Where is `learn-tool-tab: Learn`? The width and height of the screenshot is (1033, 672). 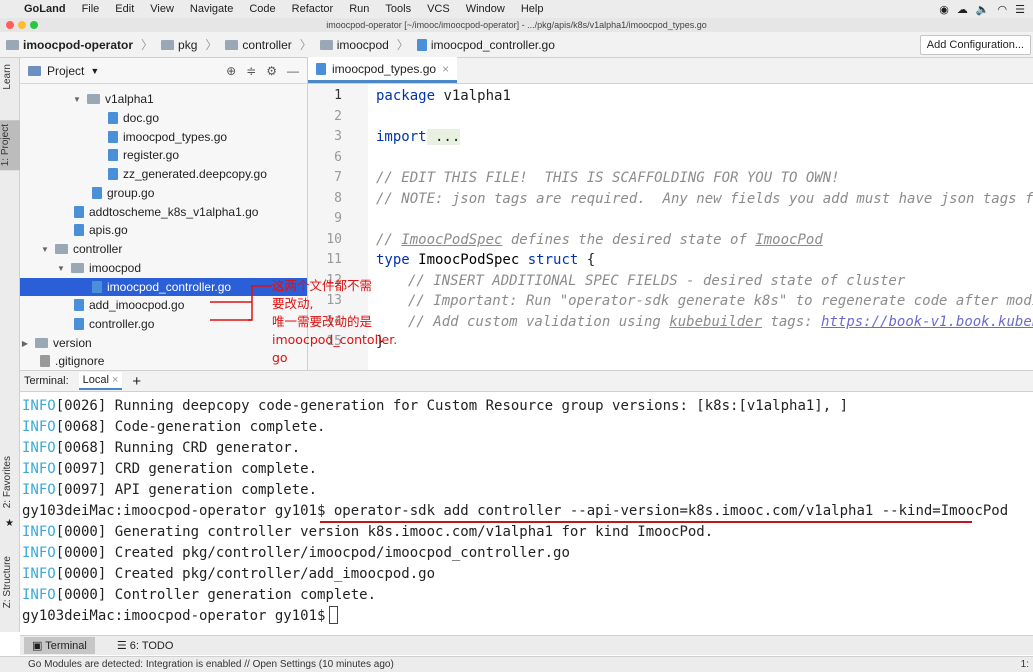
learn-tool-tab: Learn is located at coordinates (7, 77).